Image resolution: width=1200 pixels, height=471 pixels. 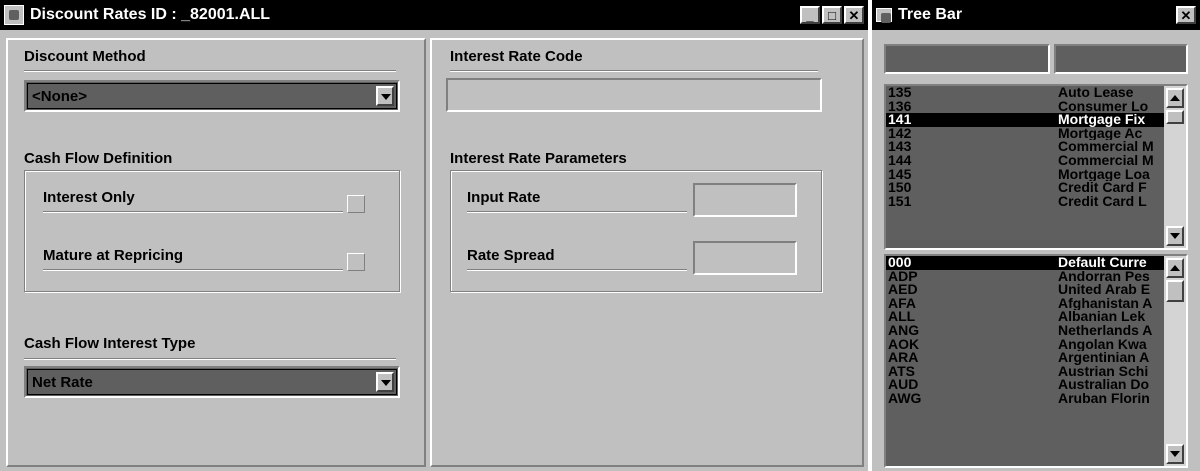 I want to click on list-item-name: Default Curre, so click(x=1102, y=263).